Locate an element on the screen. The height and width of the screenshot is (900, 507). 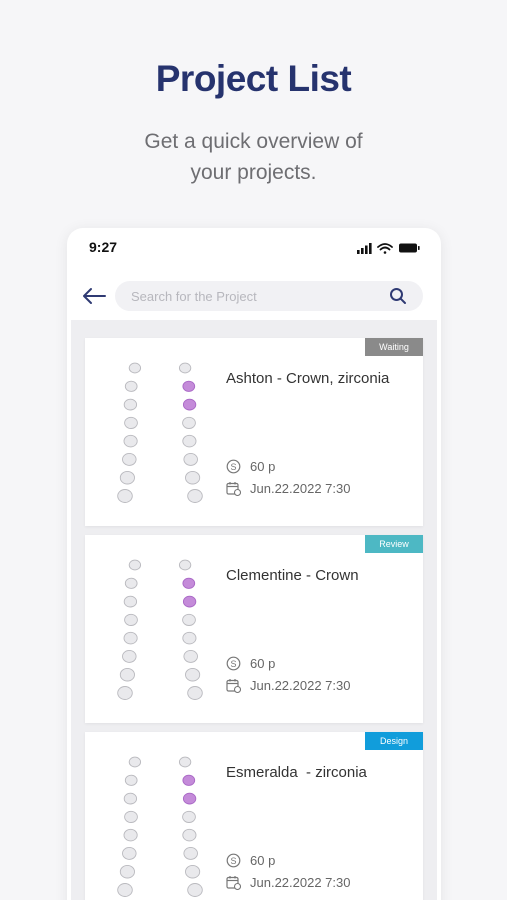
status-bar: 9:27 is located at coordinates (254, 248).